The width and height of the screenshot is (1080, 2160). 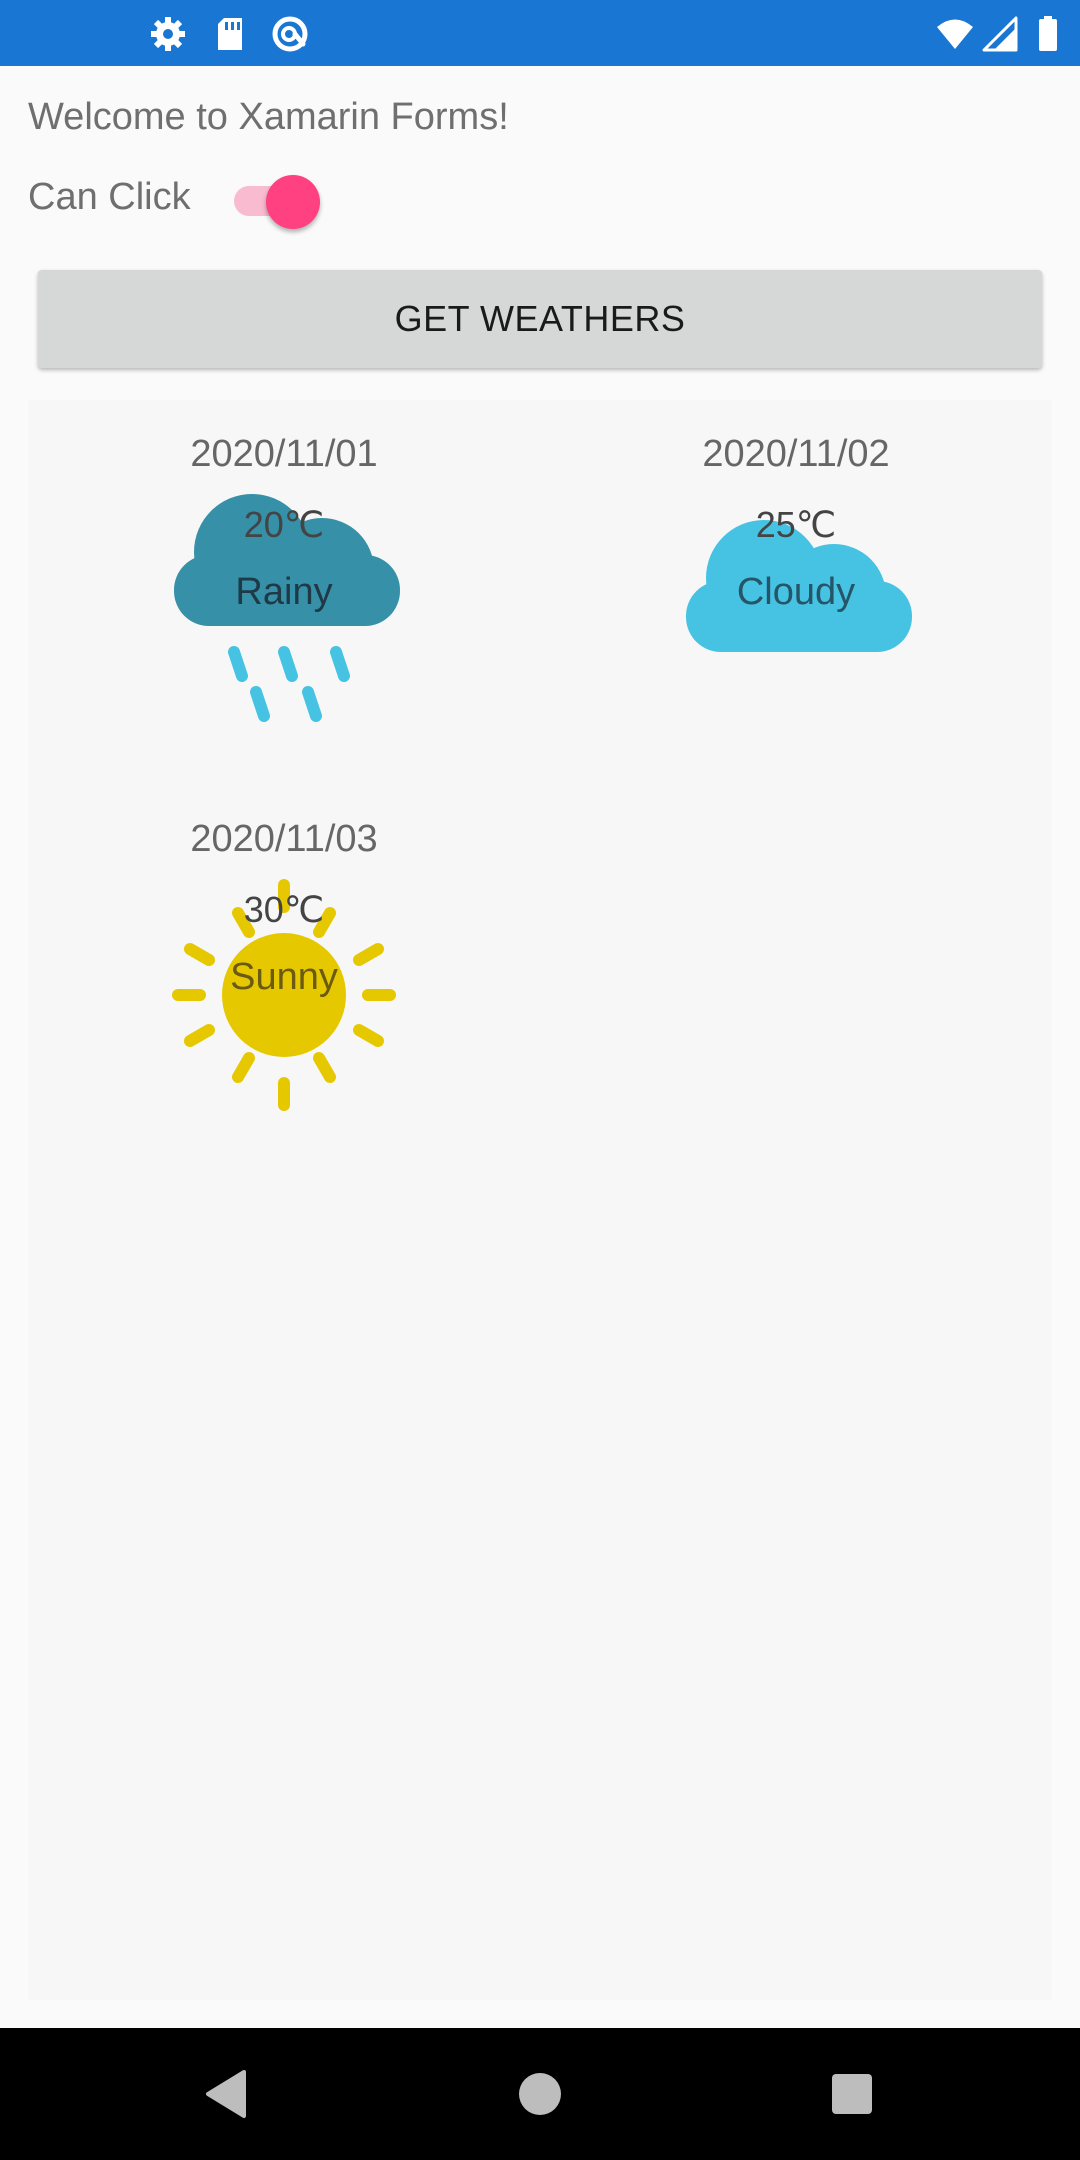 What do you see at coordinates (284, 909) in the screenshot?
I see `weather-temperature: 30℃` at bounding box center [284, 909].